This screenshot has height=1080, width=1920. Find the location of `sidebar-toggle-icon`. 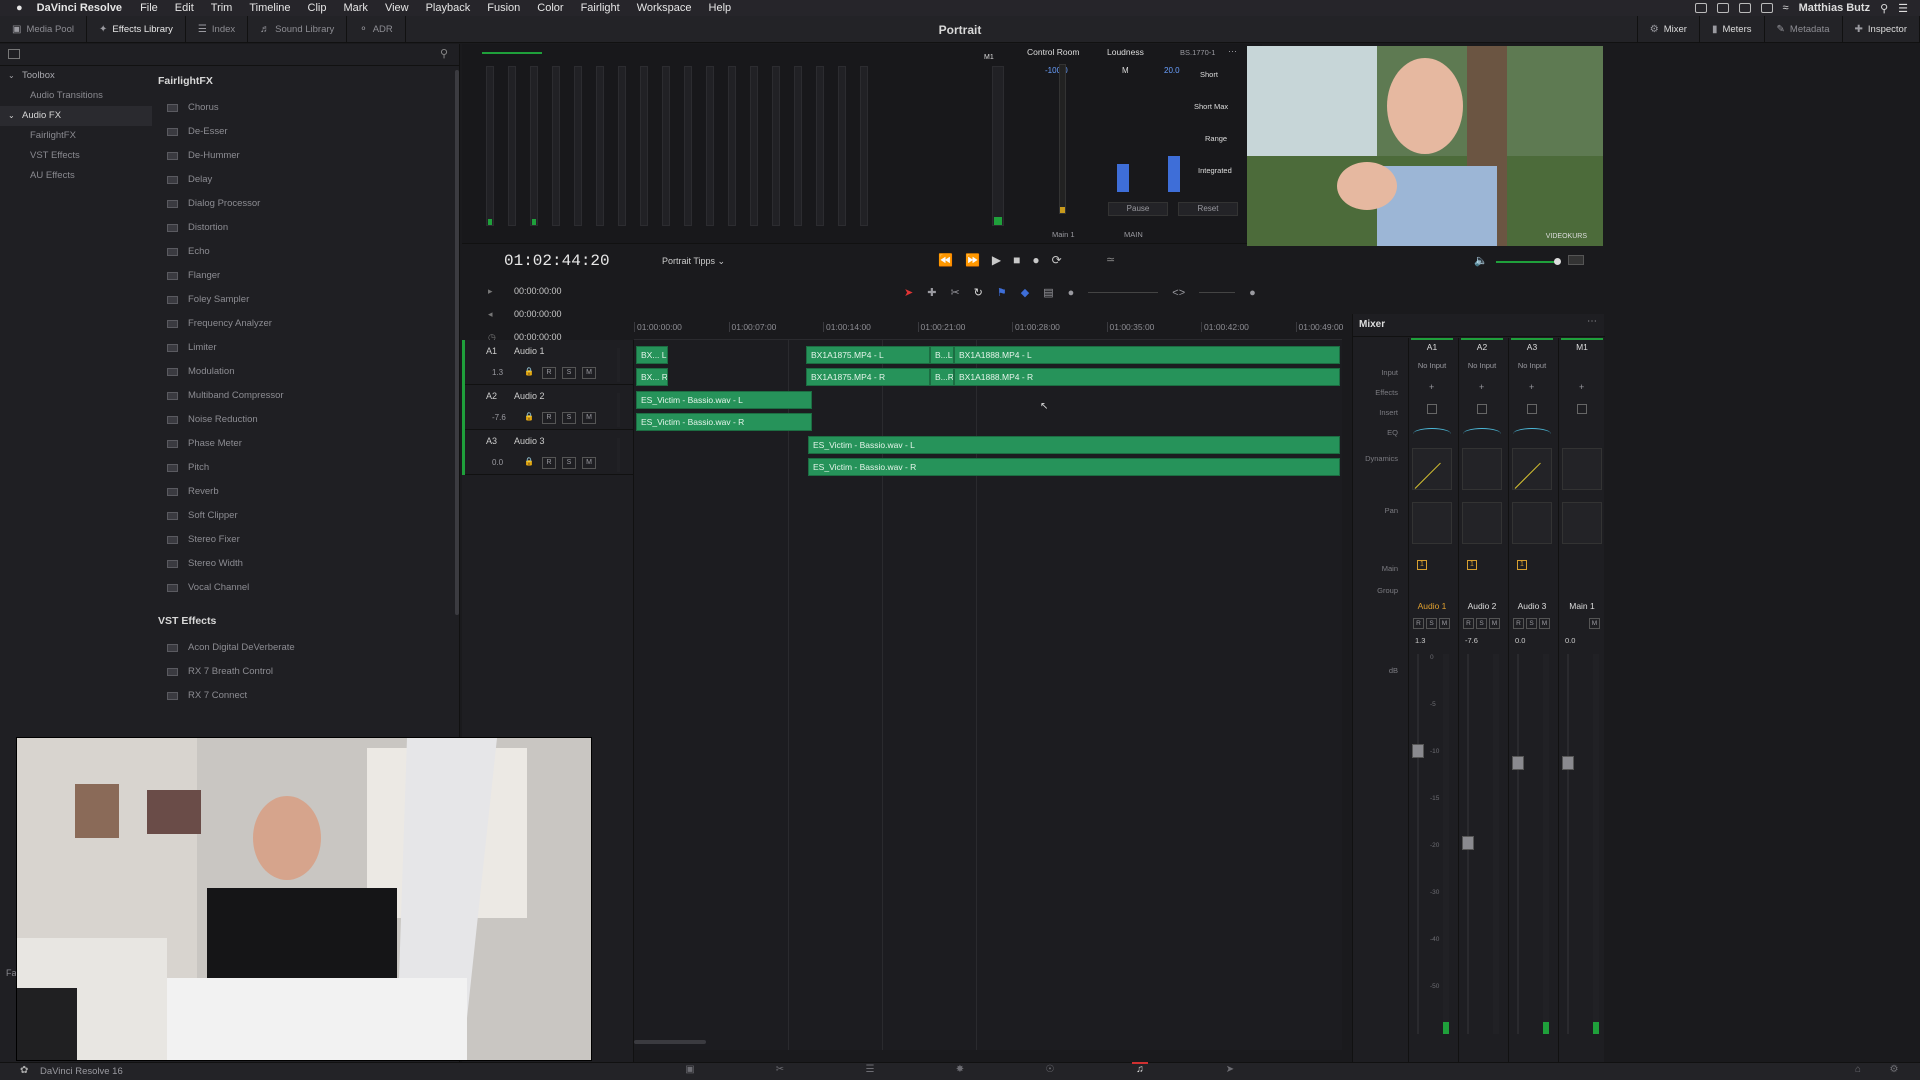

sidebar-toggle-icon is located at coordinates (14, 54).